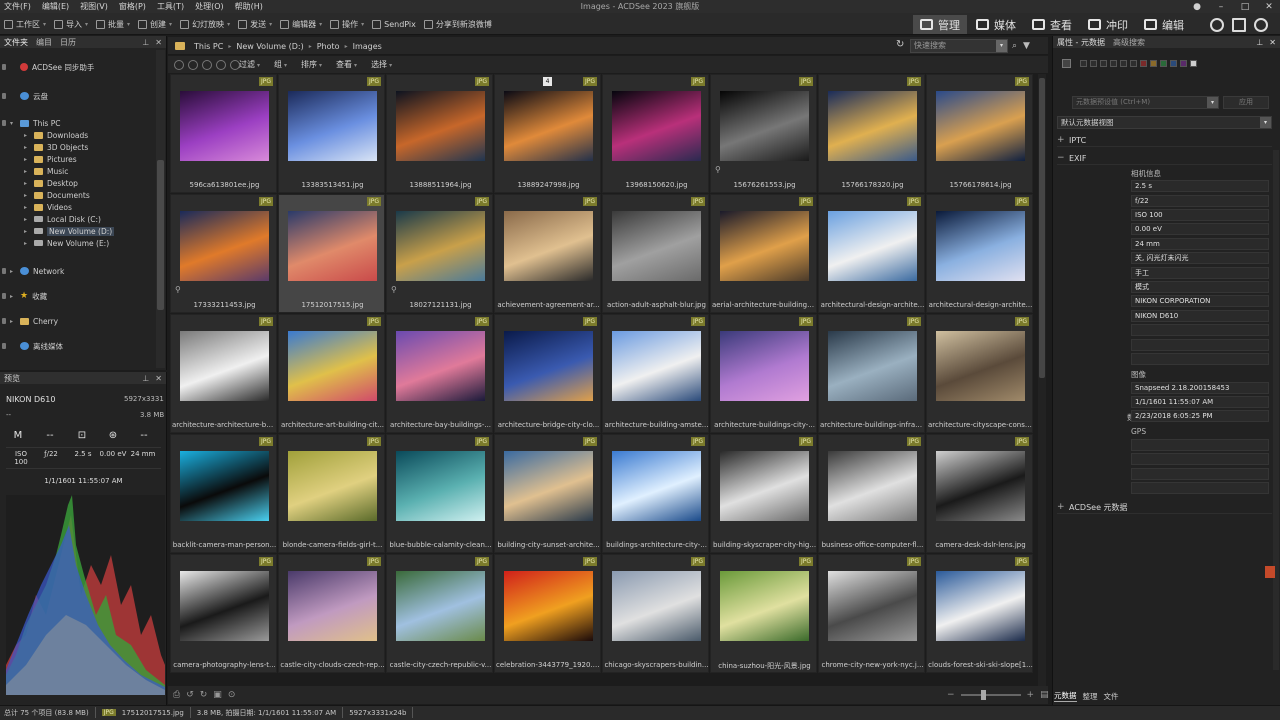  What do you see at coordinates (1259, 42) in the screenshot?
I see `pin-icon: ⊥` at bounding box center [1259, 42].